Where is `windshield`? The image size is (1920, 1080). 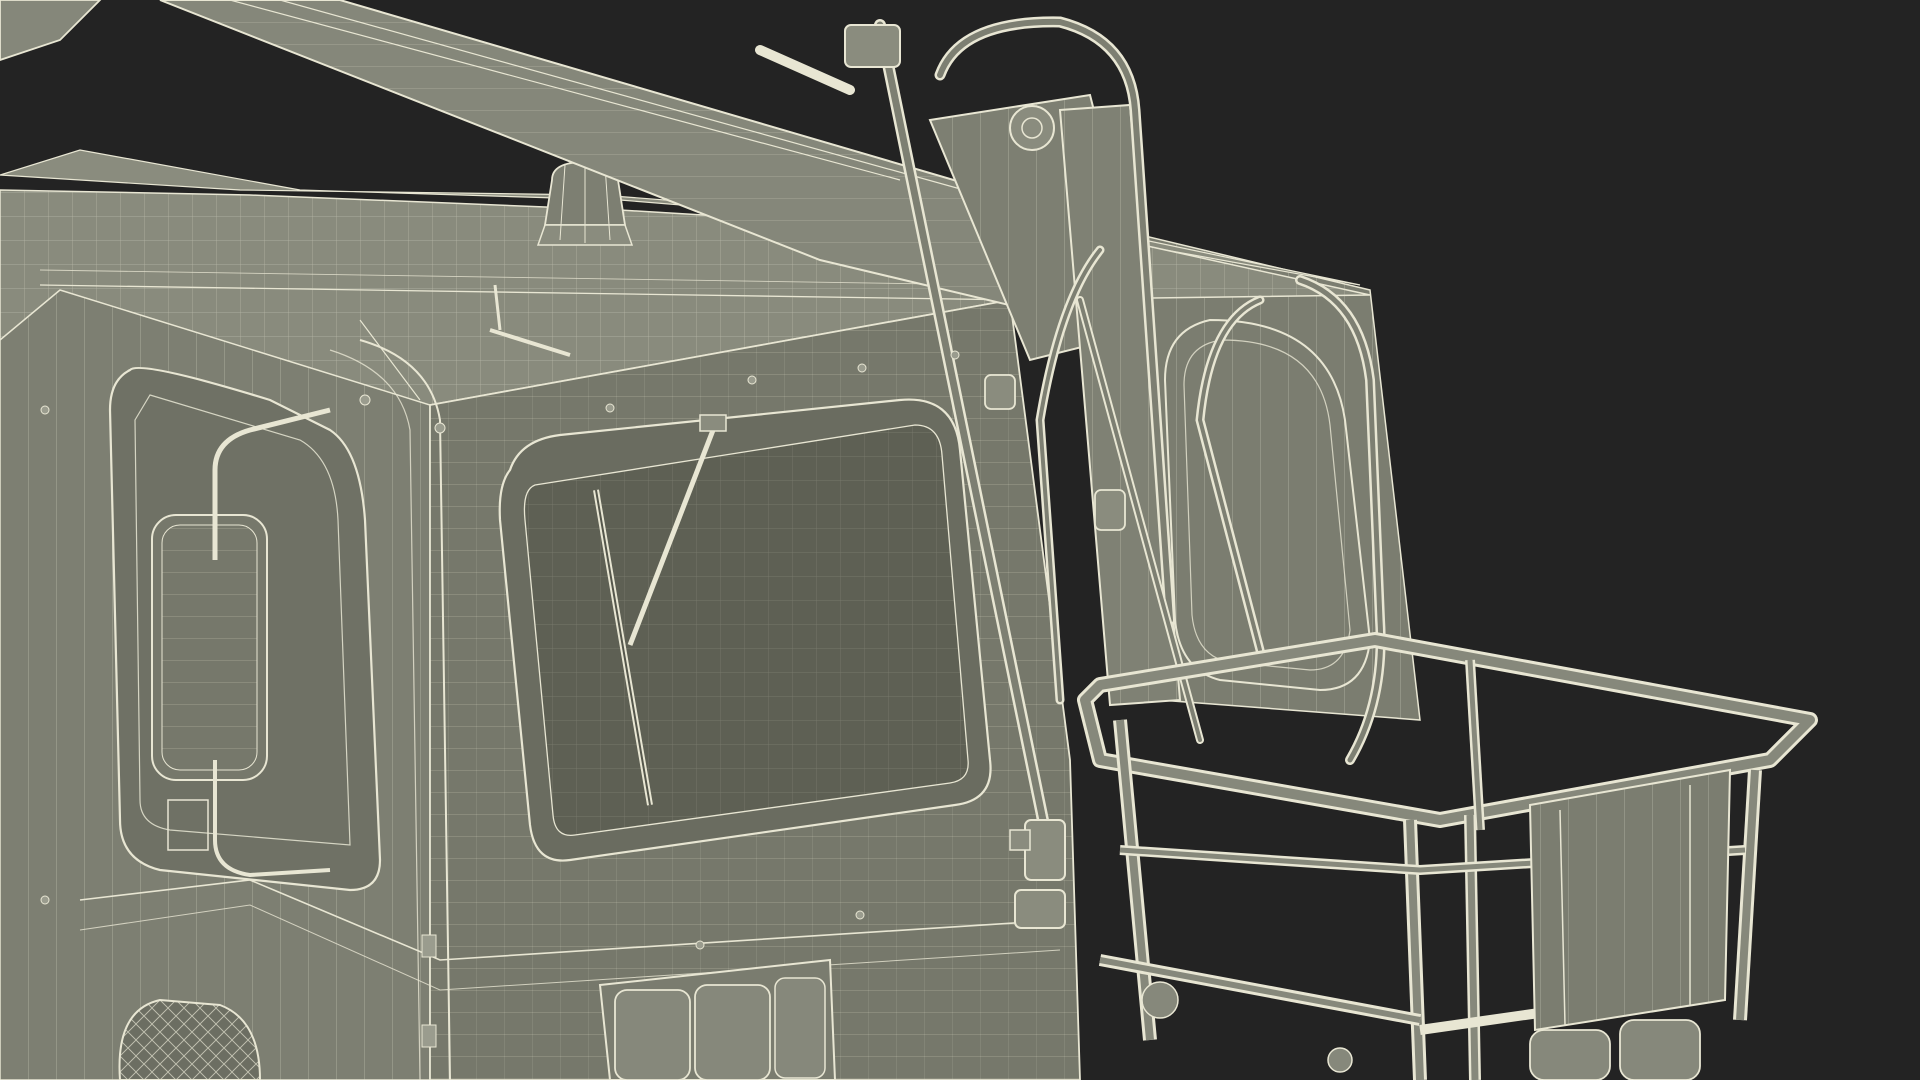 windshield is located at coordinates (745, 630).